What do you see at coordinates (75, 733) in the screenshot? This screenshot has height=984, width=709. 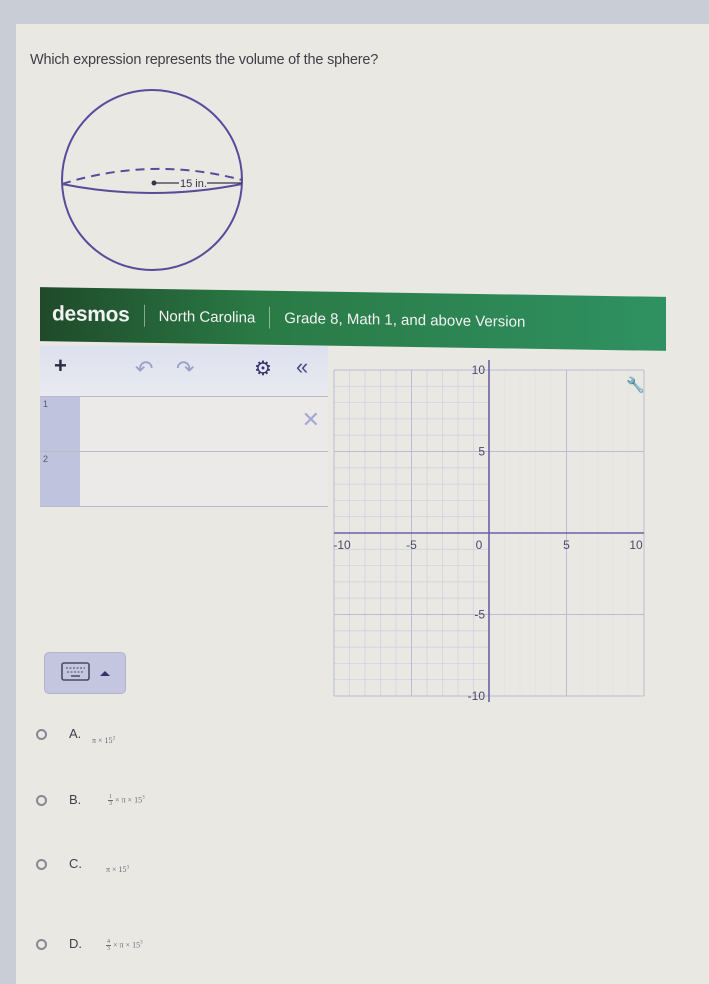 I see `option-letter: A.` at bounding box center [75, 733].